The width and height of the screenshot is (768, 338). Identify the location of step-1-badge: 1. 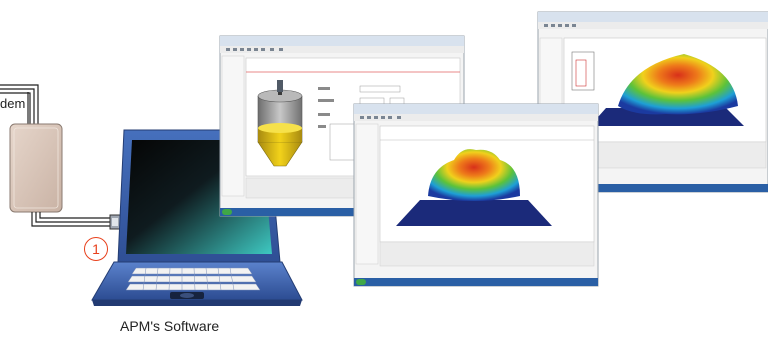
(96, 249).